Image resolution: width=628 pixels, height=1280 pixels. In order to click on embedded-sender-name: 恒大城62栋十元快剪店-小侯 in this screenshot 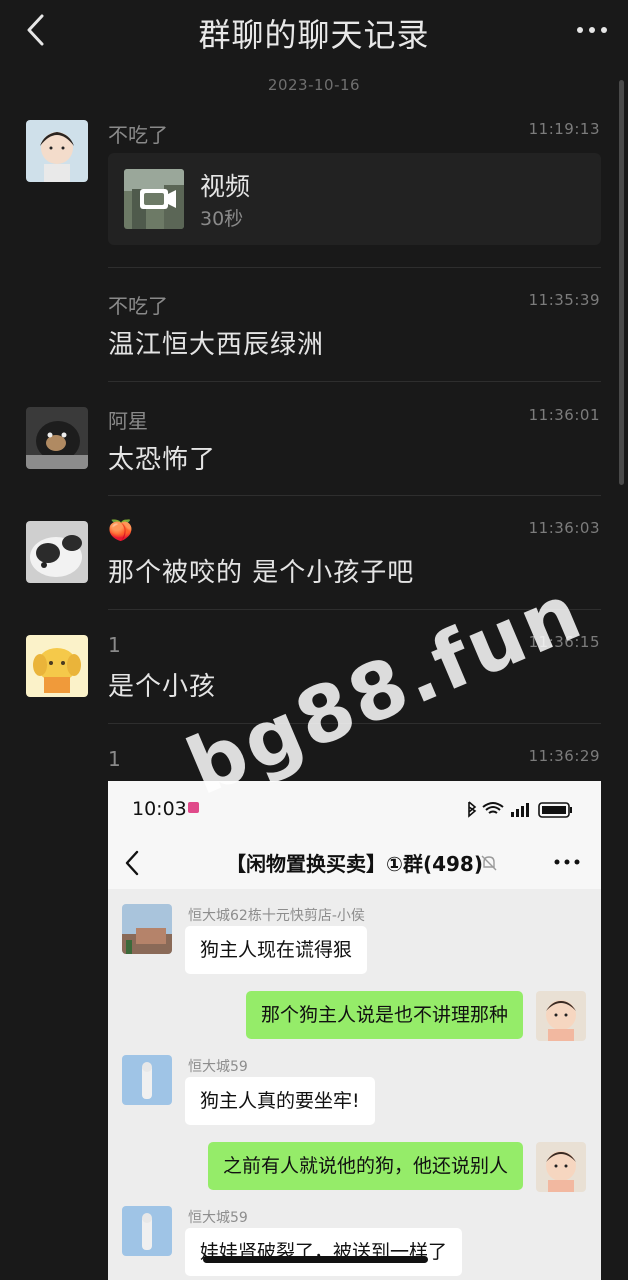, I will do `click(276, 916)`.